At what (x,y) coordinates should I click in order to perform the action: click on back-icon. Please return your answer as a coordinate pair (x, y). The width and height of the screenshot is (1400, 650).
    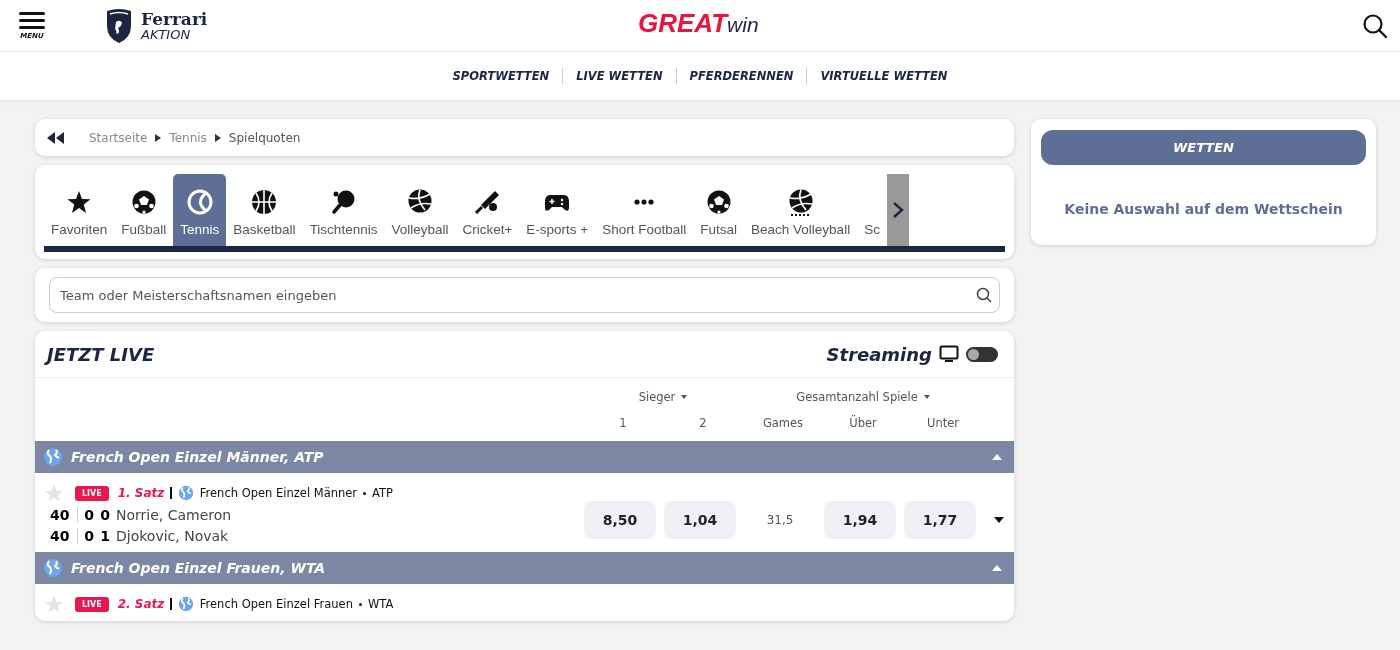
    Looking at the image, I should click on (56, 137).